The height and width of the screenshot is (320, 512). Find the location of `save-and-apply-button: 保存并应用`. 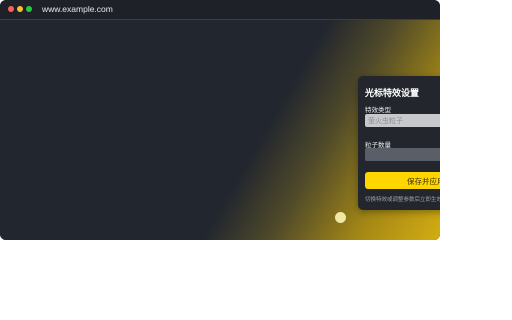

save-and-apply-button: 保存并应用 is located at coordinates (402, 180).